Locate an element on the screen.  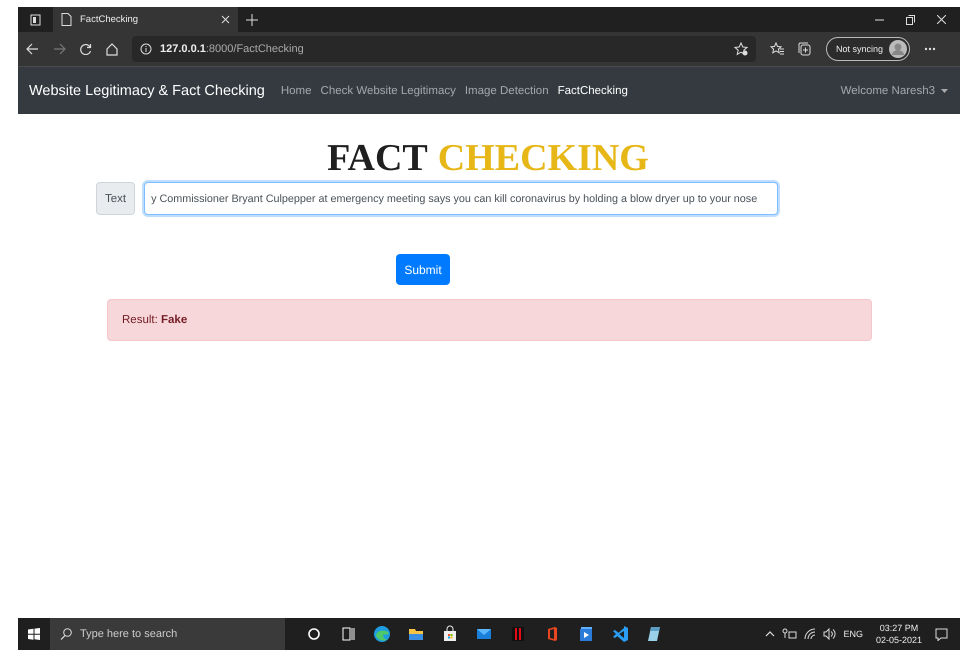
code-editor-icon is located at coordinates (620, 634).